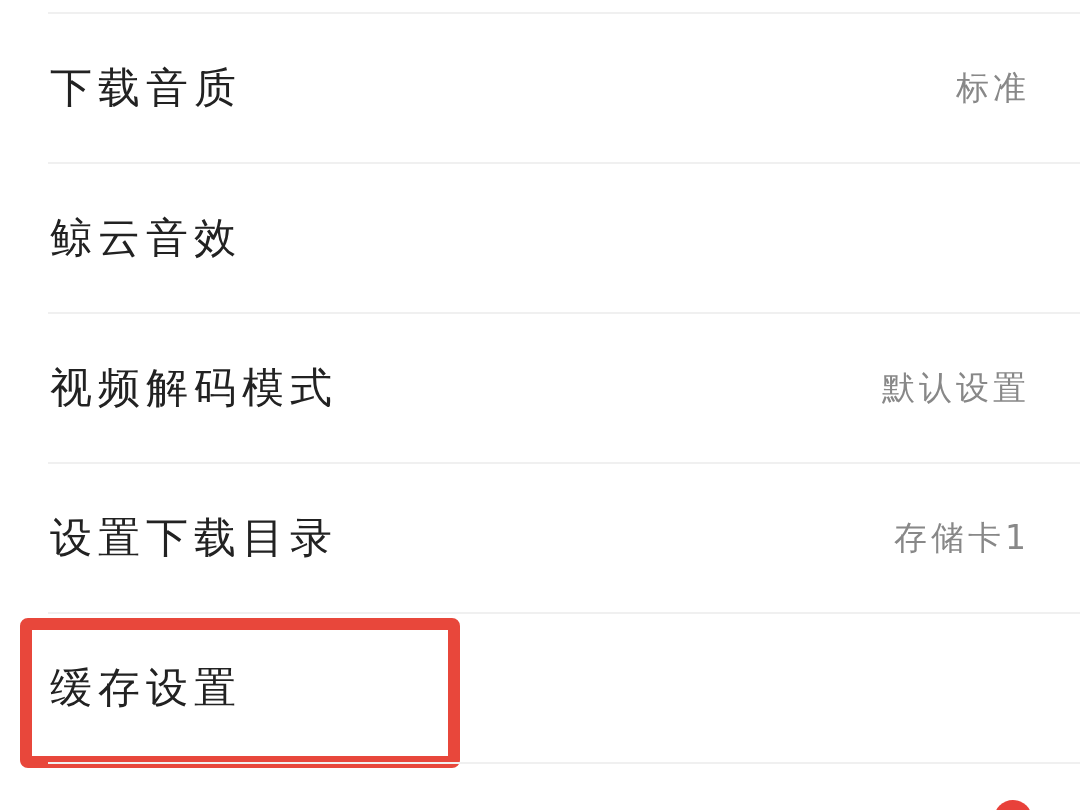  What do you see at coordinates (145, 238) in the screenshot?
I see `setting-label: 鲸云音效` at bounding box center [145, 238].